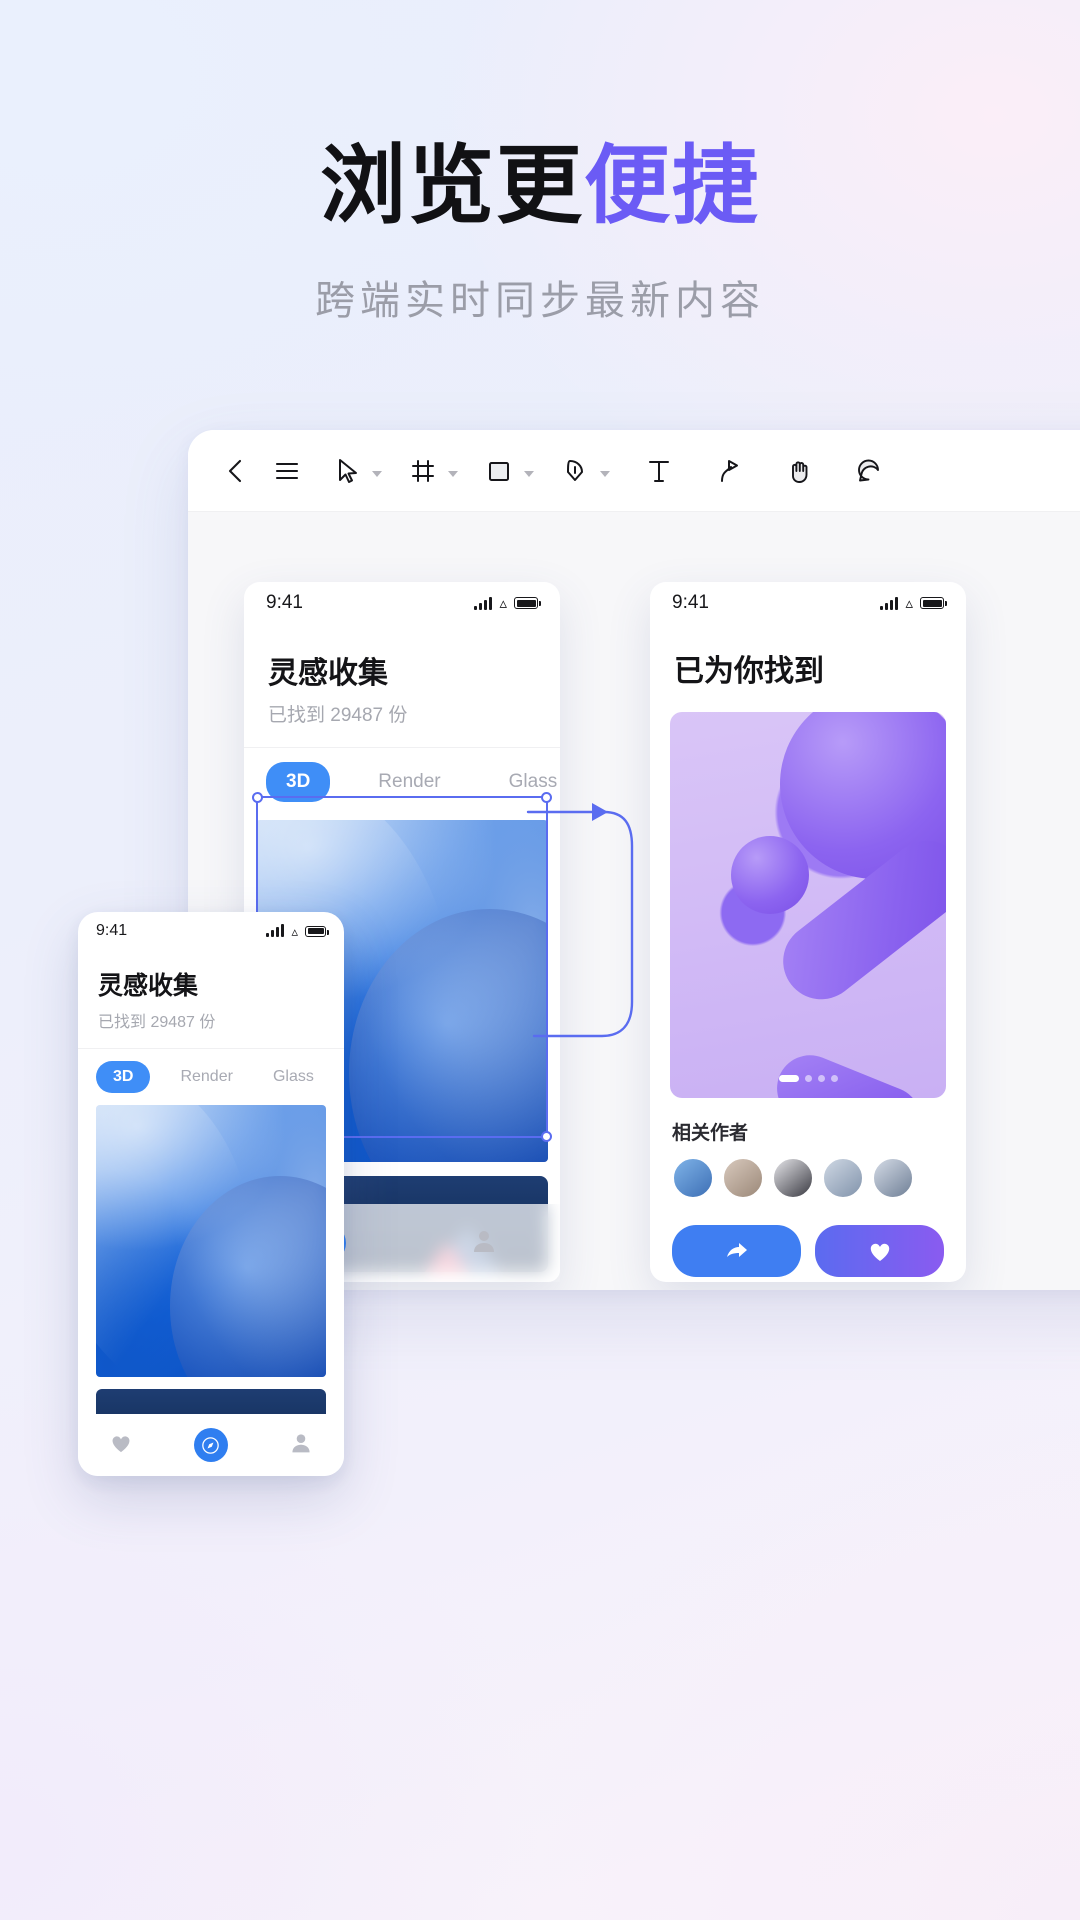  What do you see at coordinates (211, 931) in the screenshot?
I see `phone-small-status-bar: 9:41 ▵` at bounding box center [211, 931].